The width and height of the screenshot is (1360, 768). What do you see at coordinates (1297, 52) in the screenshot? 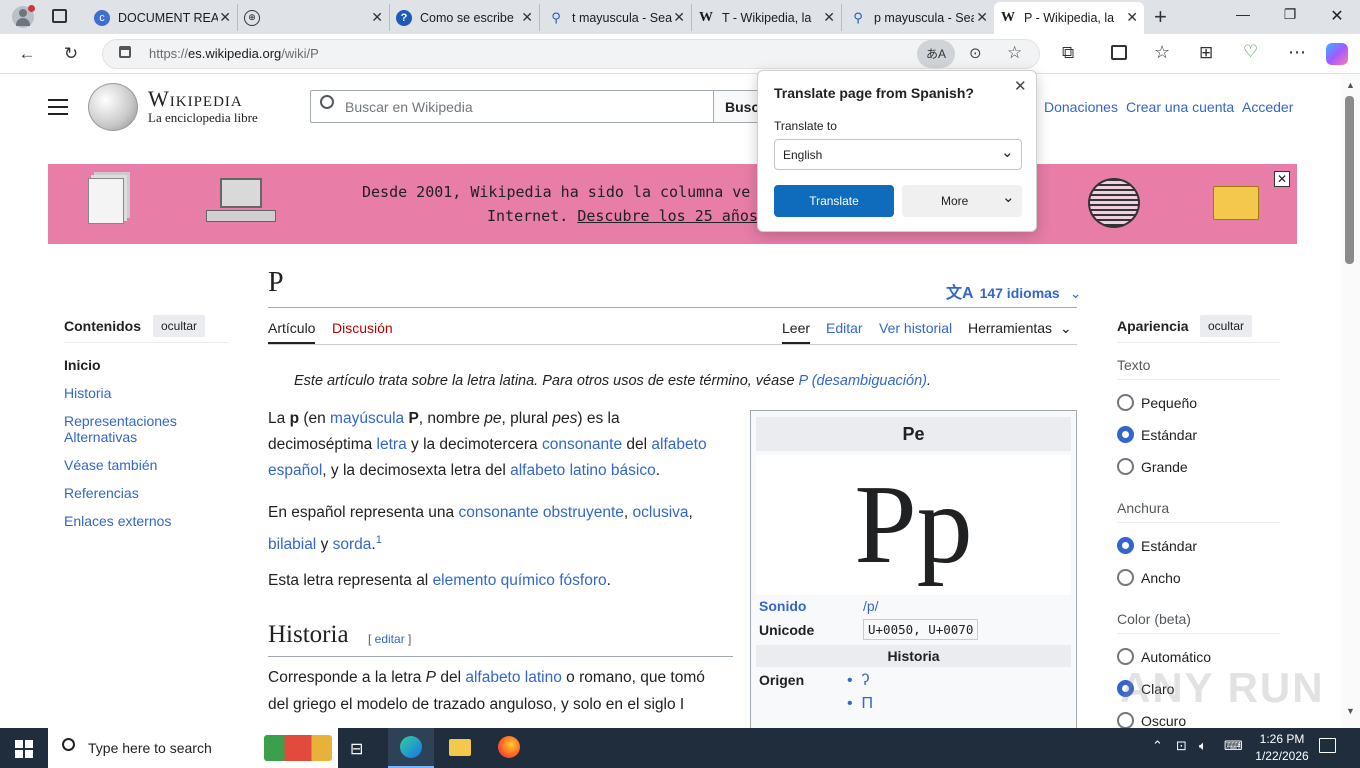
I see `settings-more-icon: ⋯` at bounding box center [1297, 52].